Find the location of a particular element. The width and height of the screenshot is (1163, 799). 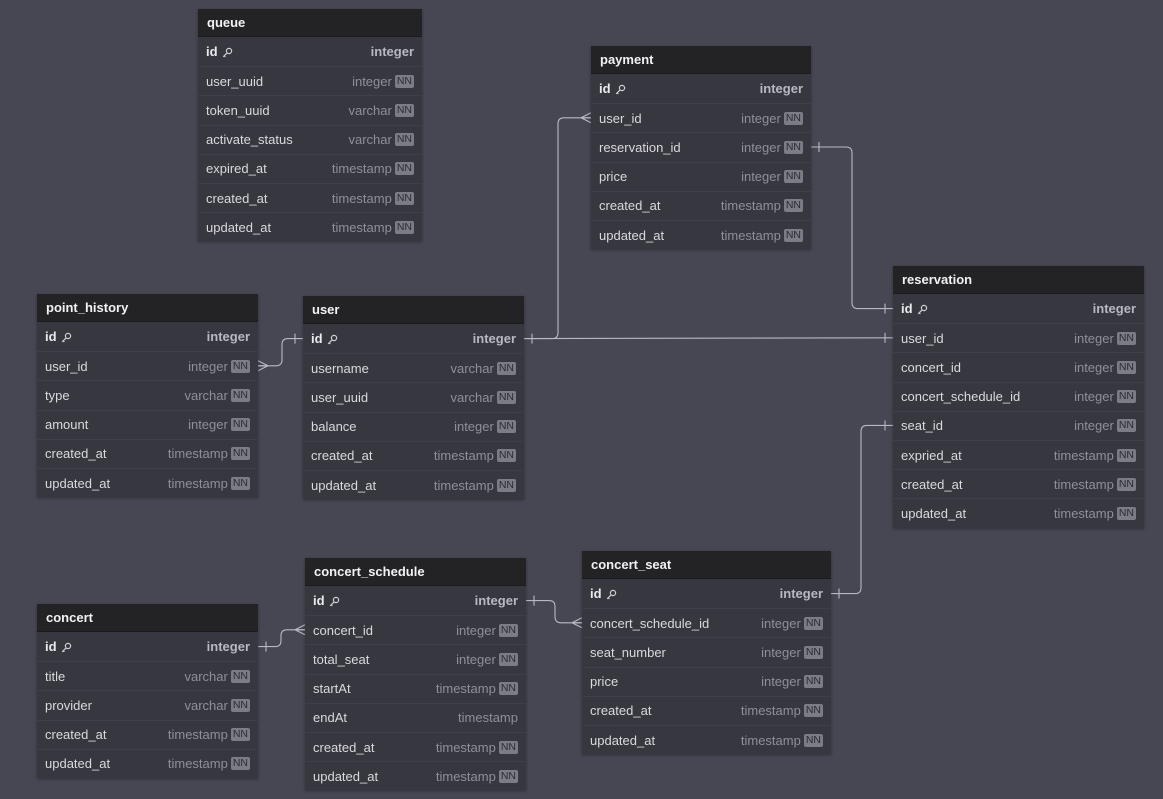

column-row: startAt timestamp NN is located at coordinates (415, 688).